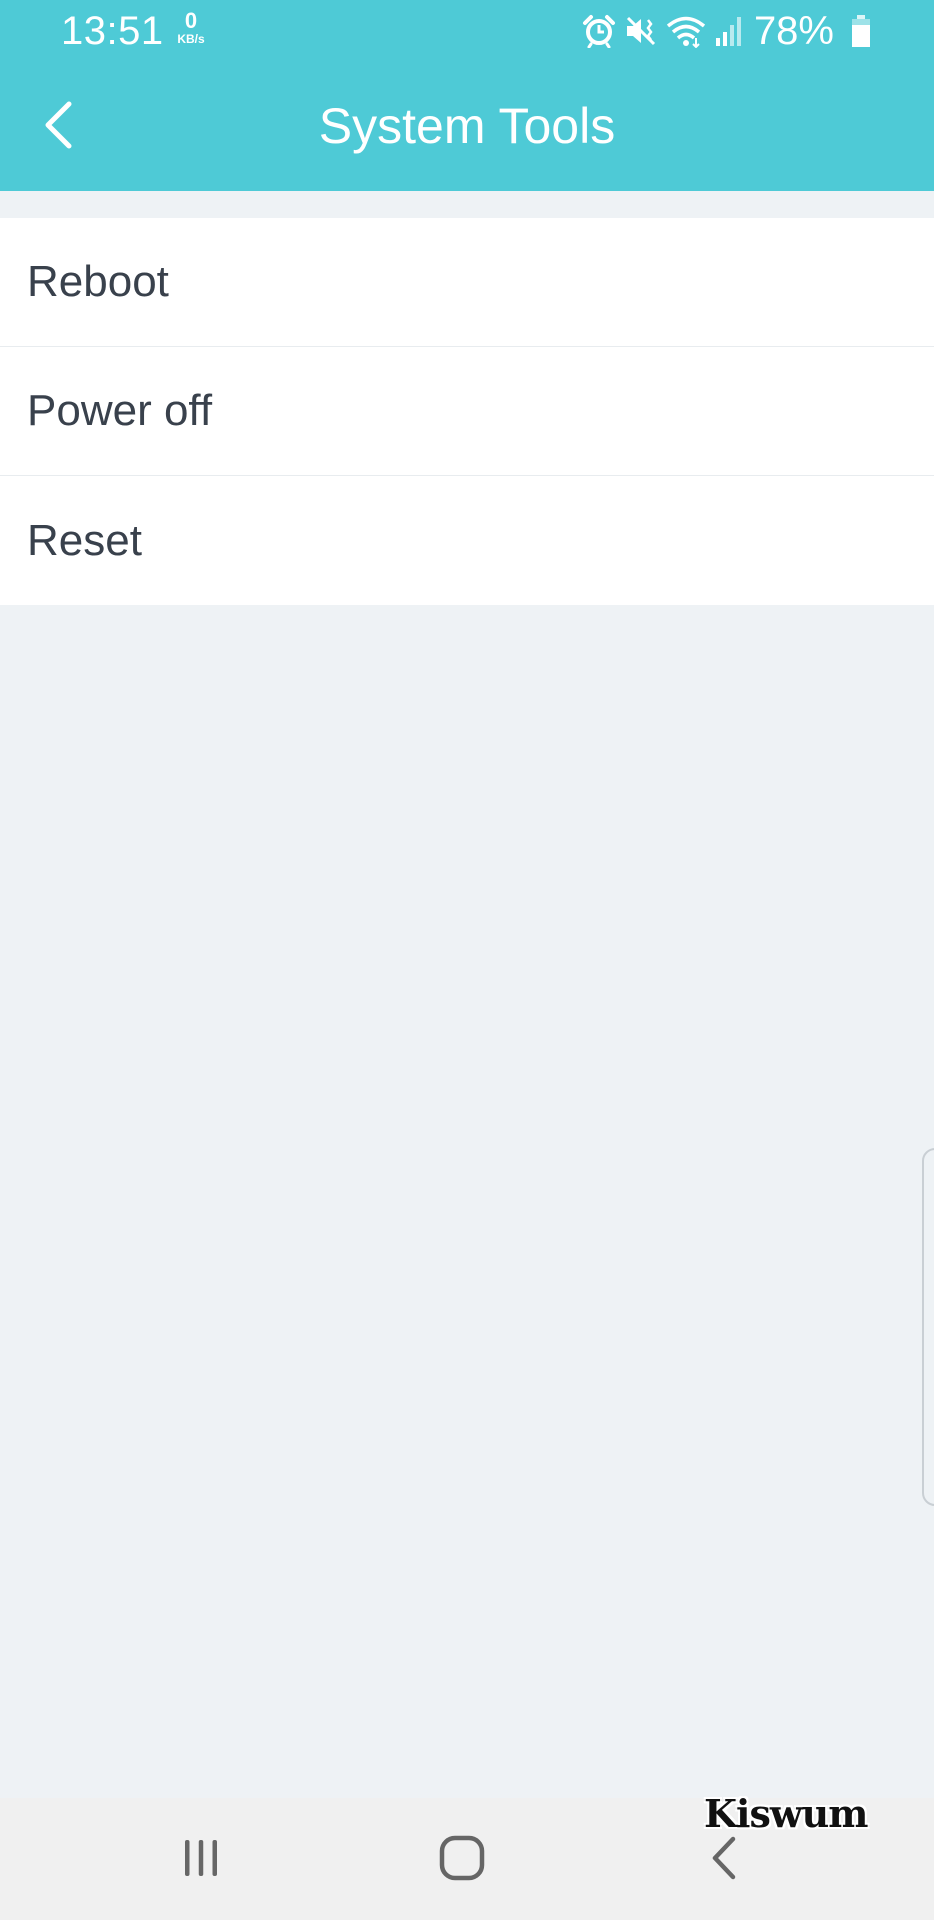 The image size is (934, 1920). I want to click on battery-percent: 78%, so click(793, 31).